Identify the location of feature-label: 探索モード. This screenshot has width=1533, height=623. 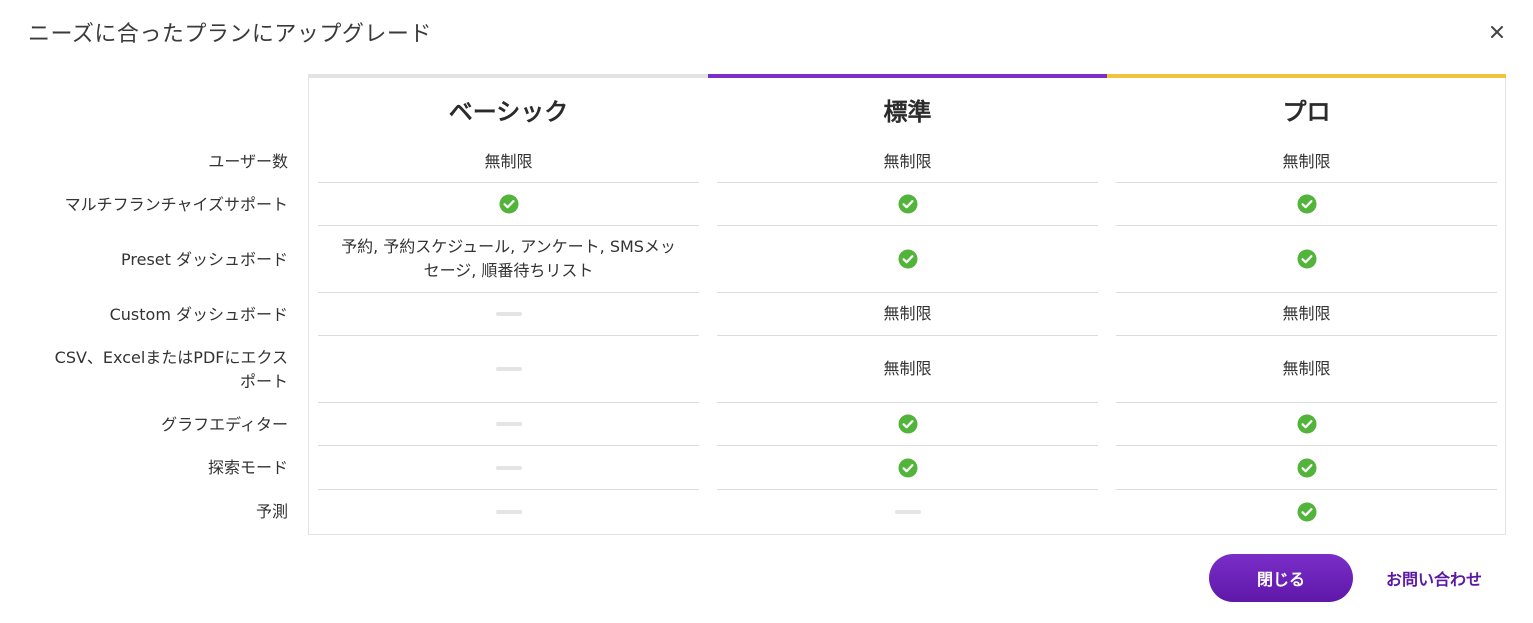
(247, 467).